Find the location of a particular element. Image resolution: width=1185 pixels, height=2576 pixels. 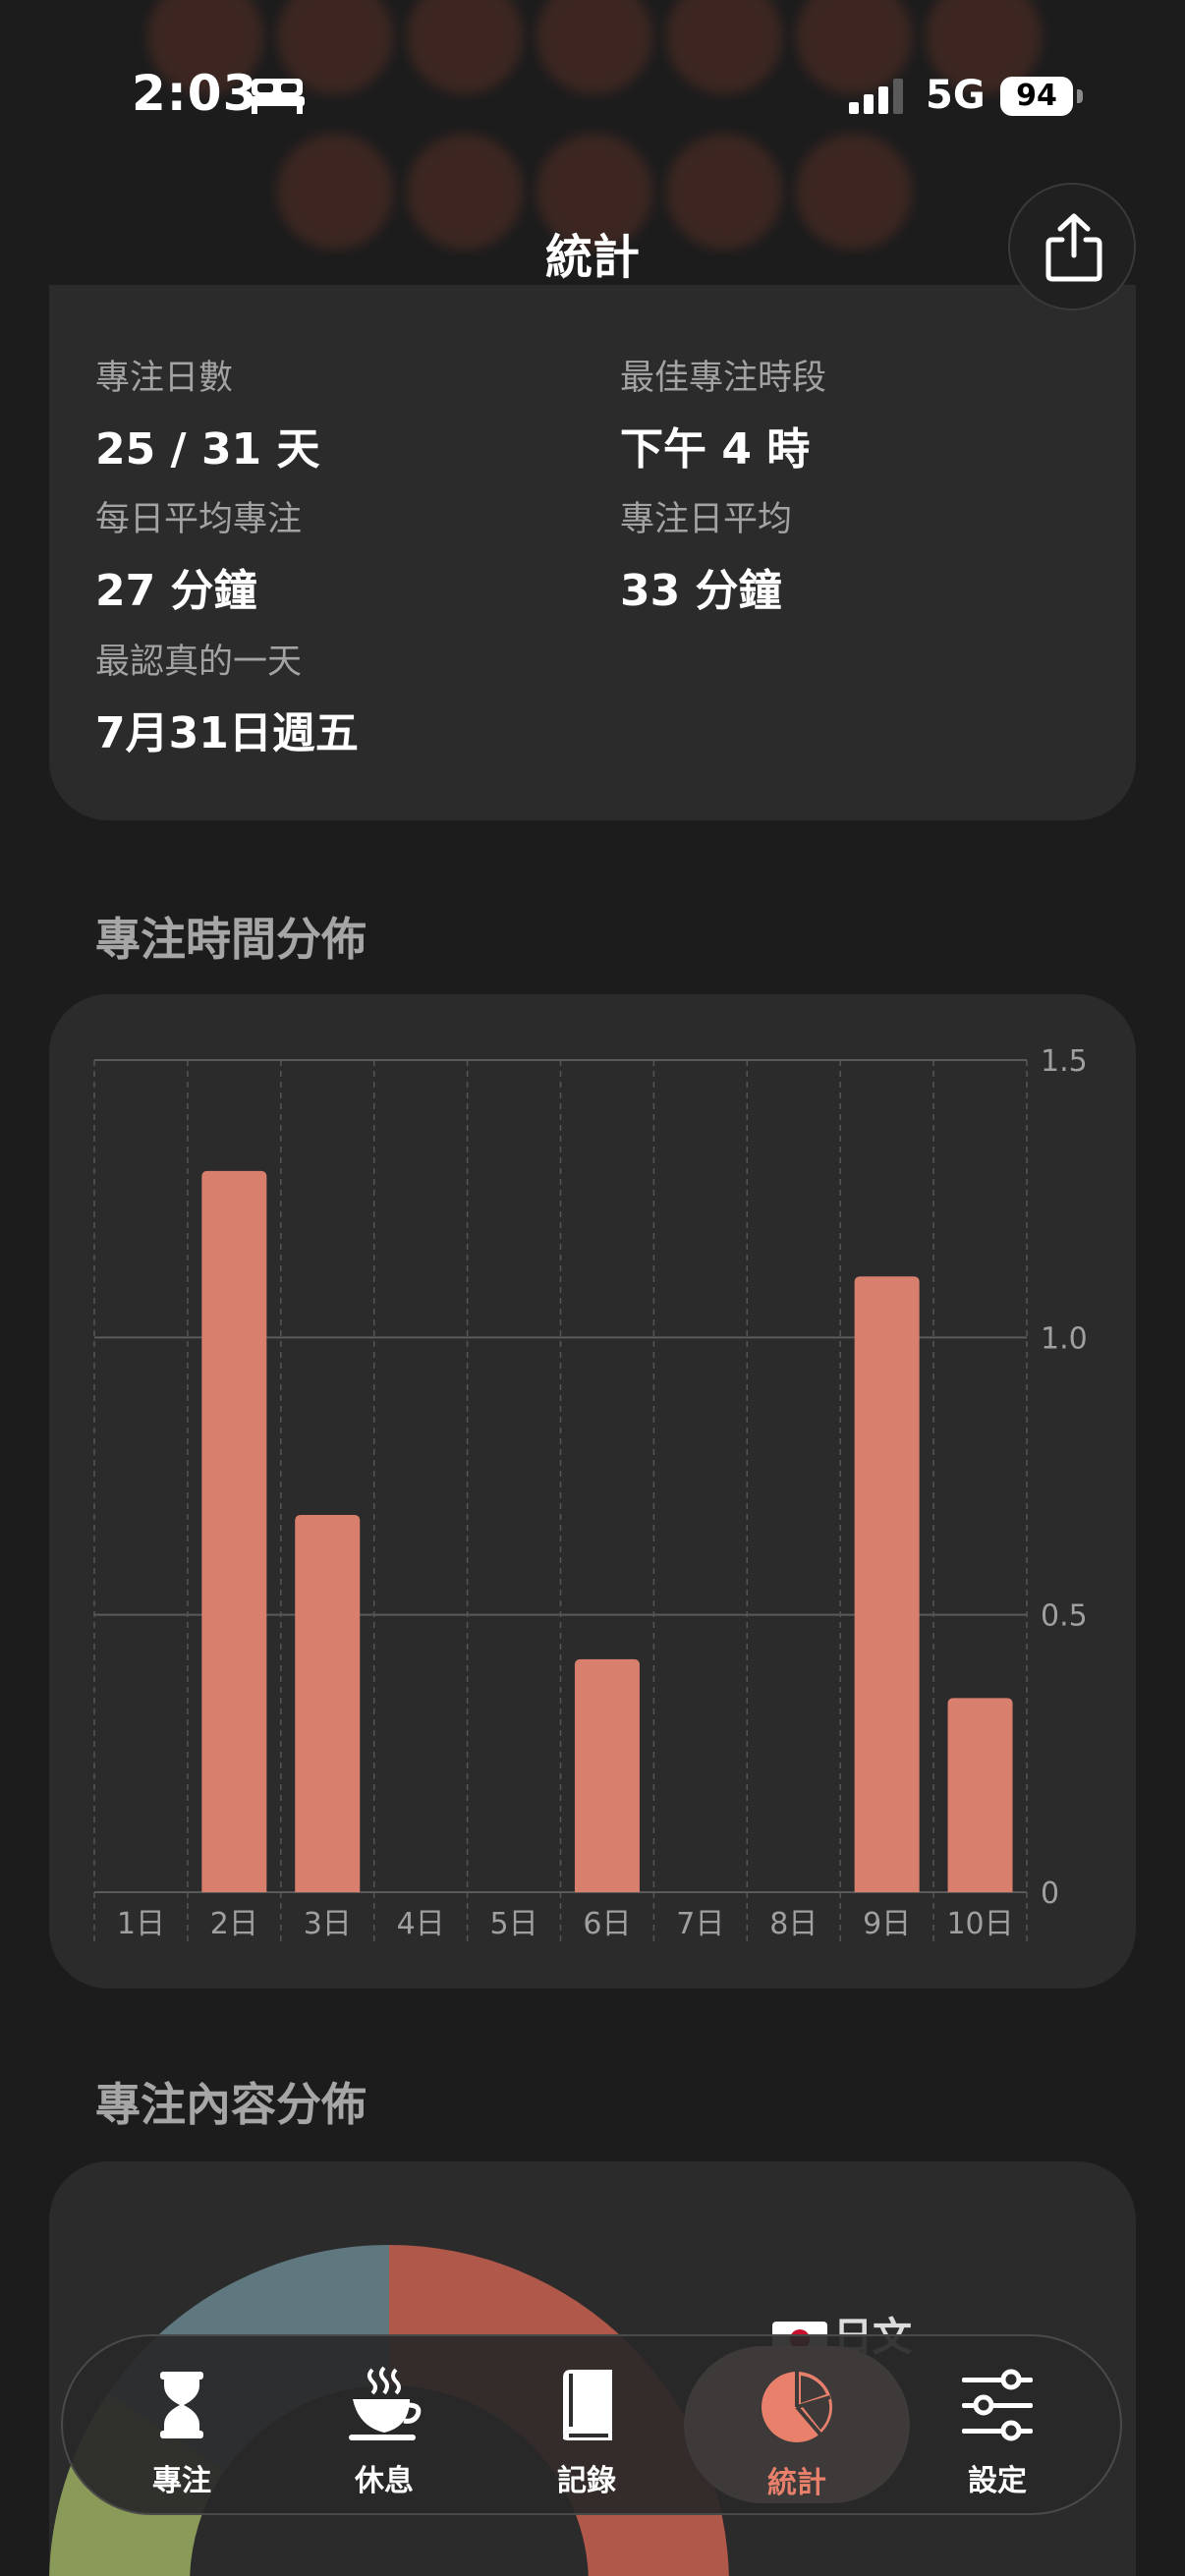

stat-daily-average: 每日平均專注 27 分鐘 is located at coordinates (199, 554).